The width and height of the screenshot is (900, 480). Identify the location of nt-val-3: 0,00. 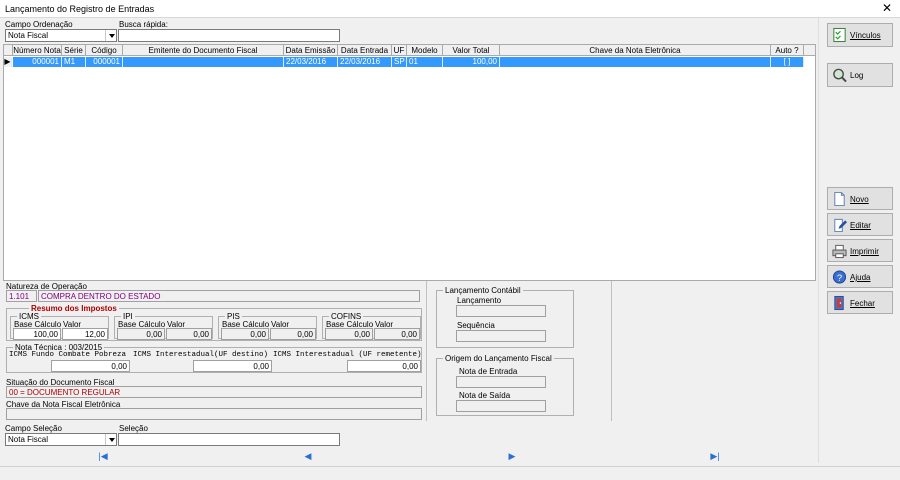
(384, 366).